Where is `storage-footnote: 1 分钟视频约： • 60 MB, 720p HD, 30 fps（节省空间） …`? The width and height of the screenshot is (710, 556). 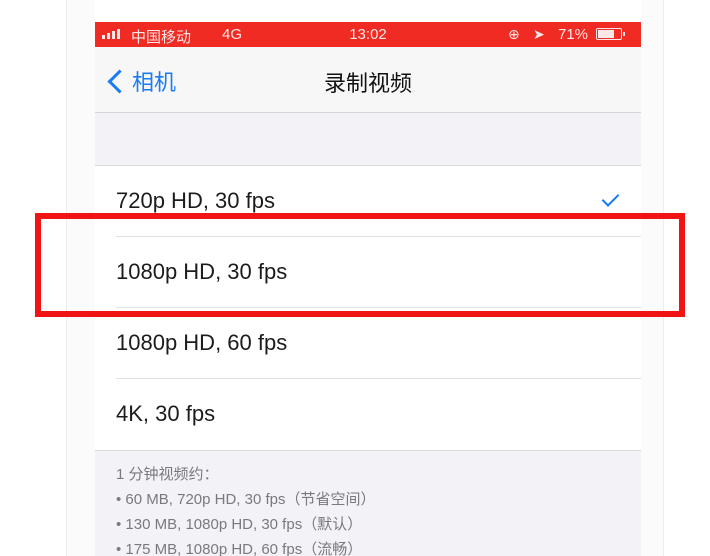 storage-footnote: 1 分钟视频约： • 60 MB, 720p HD, 30 fps（节省空间） … is located at coordinates (371, 509).